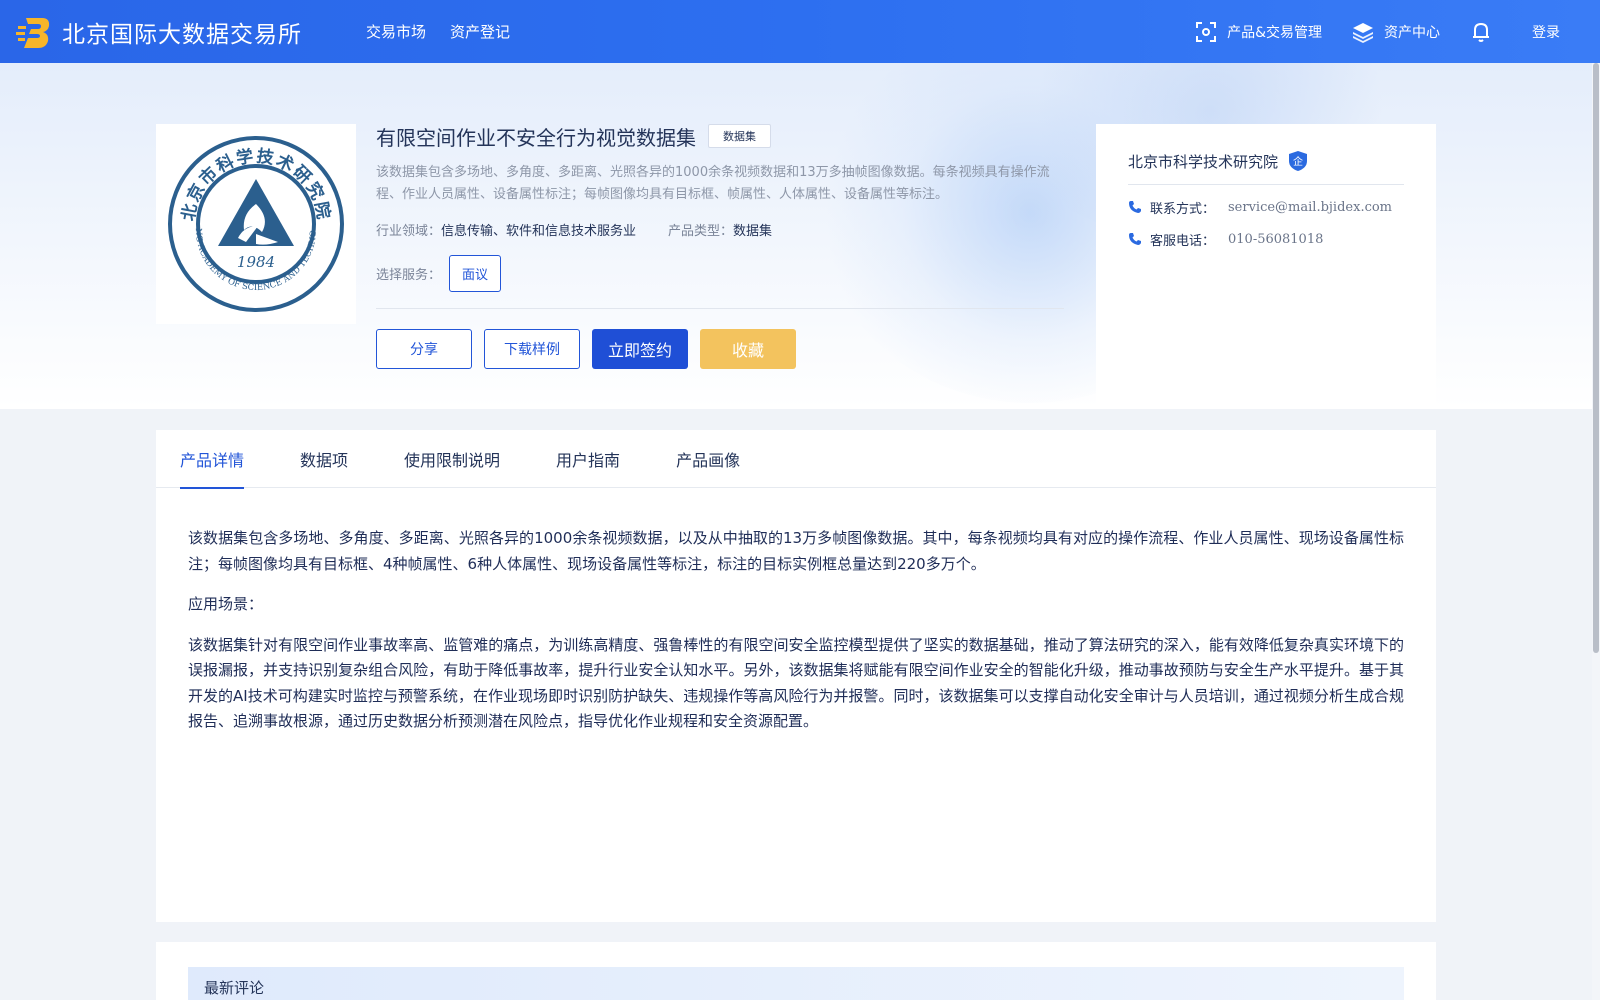  What do you see at coordinates (640, 349) in the screenshot?
I see `sign-now-button: 立即签约` at bounding box center [640, 349].